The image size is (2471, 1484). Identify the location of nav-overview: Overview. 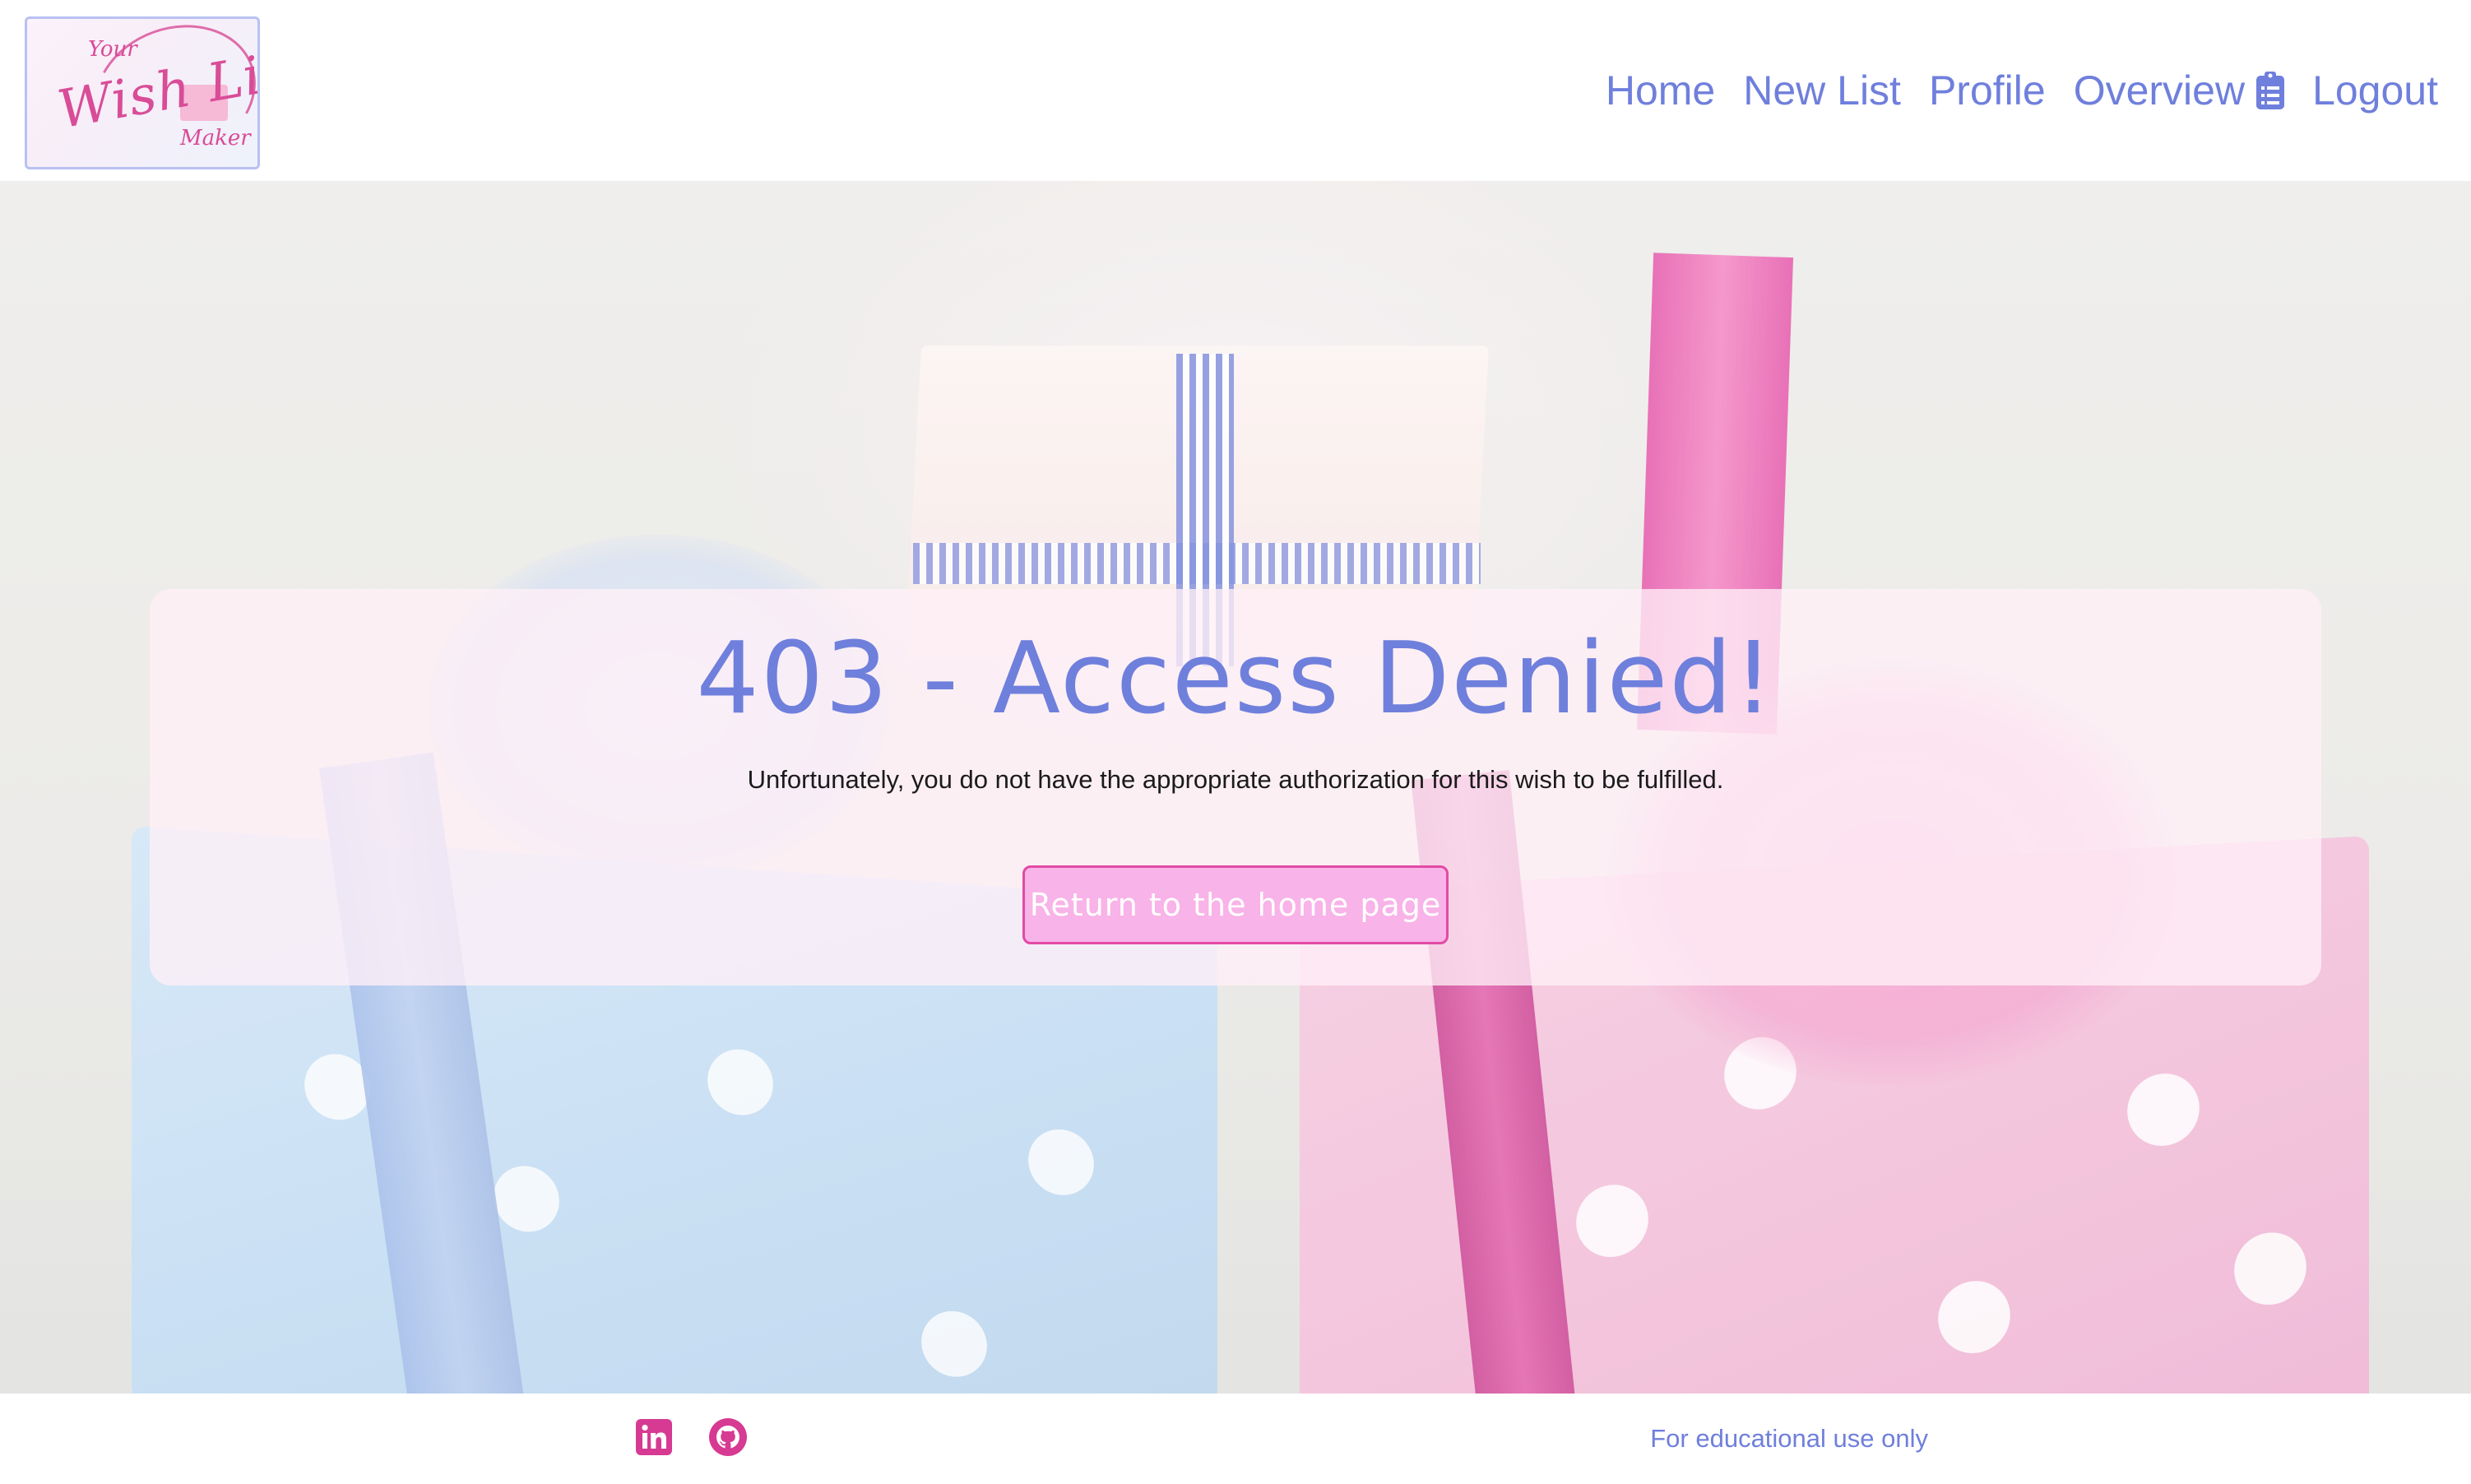
(2179, 90).